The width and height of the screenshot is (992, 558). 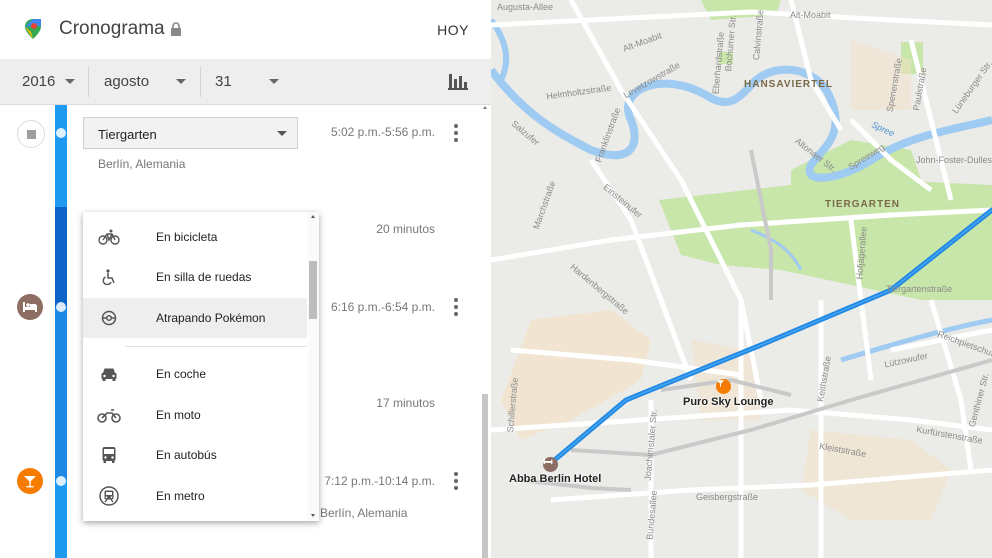 I want to click on month-select: agosto, so click(x=149, y=81).